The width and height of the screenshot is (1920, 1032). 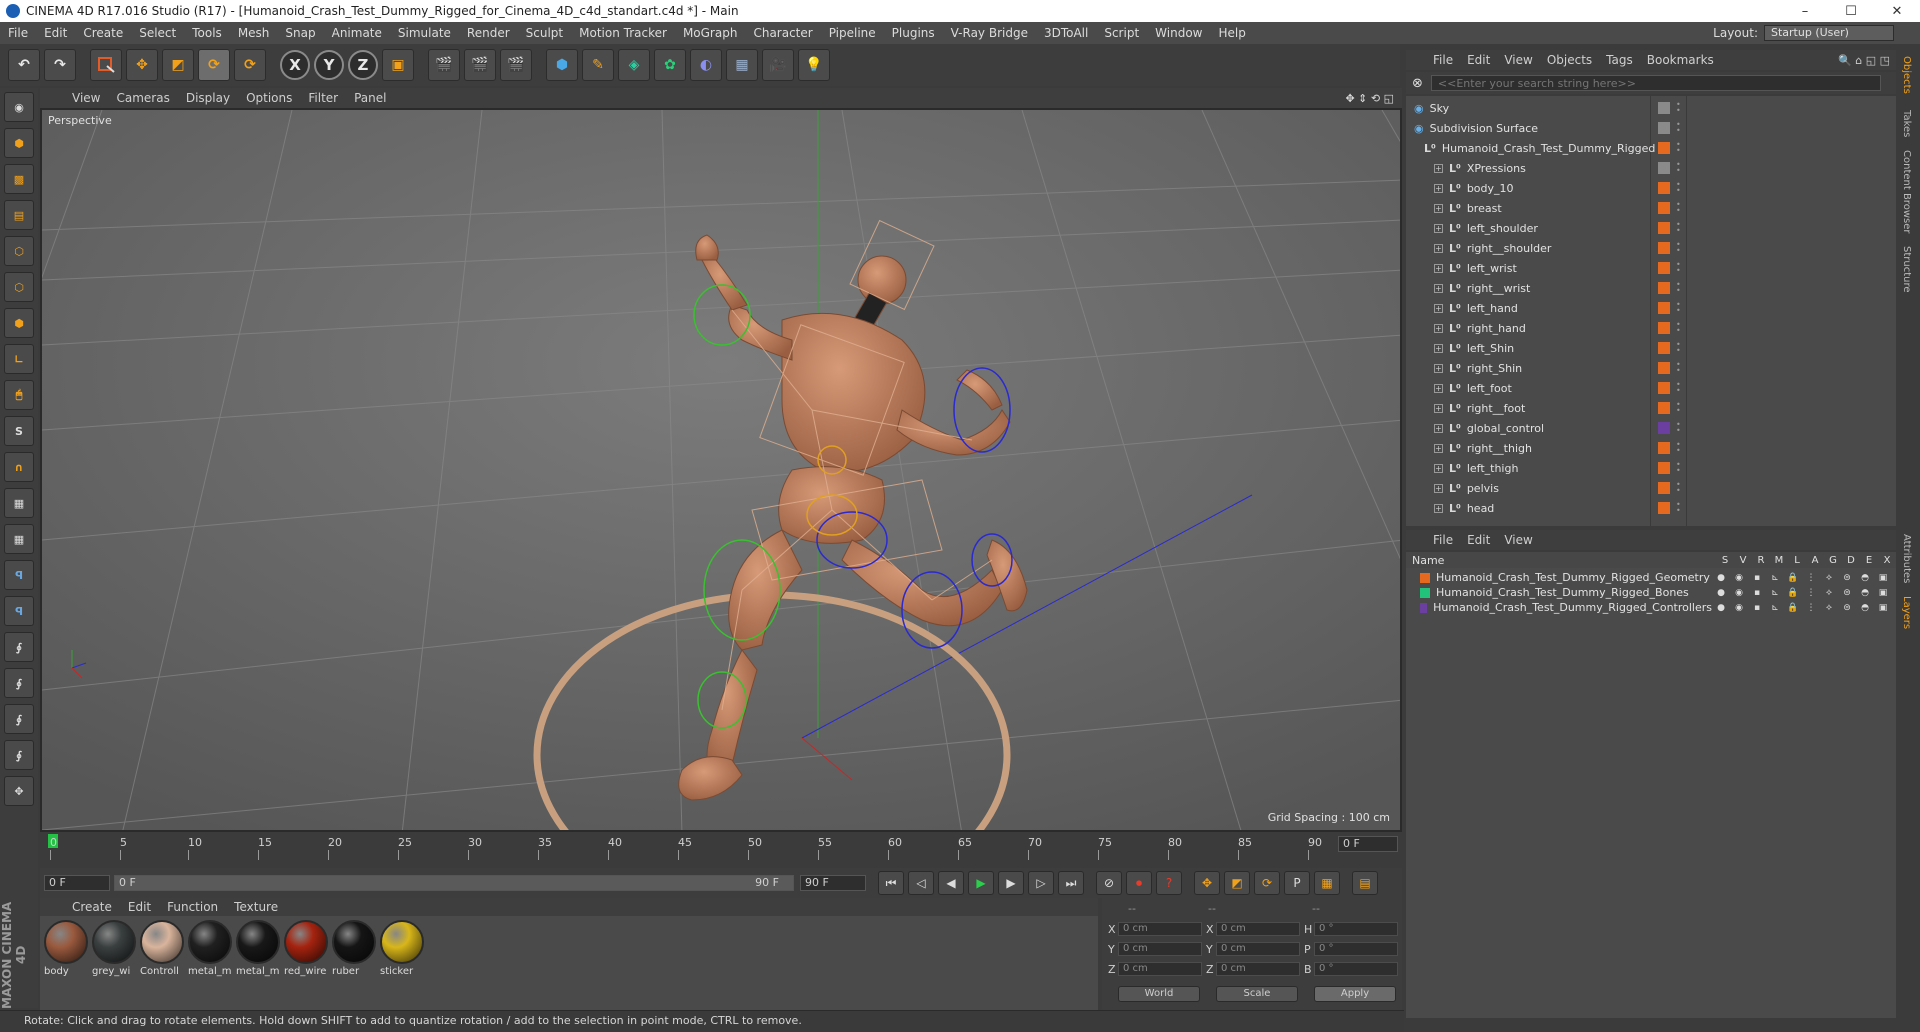 I want to click on workplane-lock-icon: ▦, so click(x=19, y=503).